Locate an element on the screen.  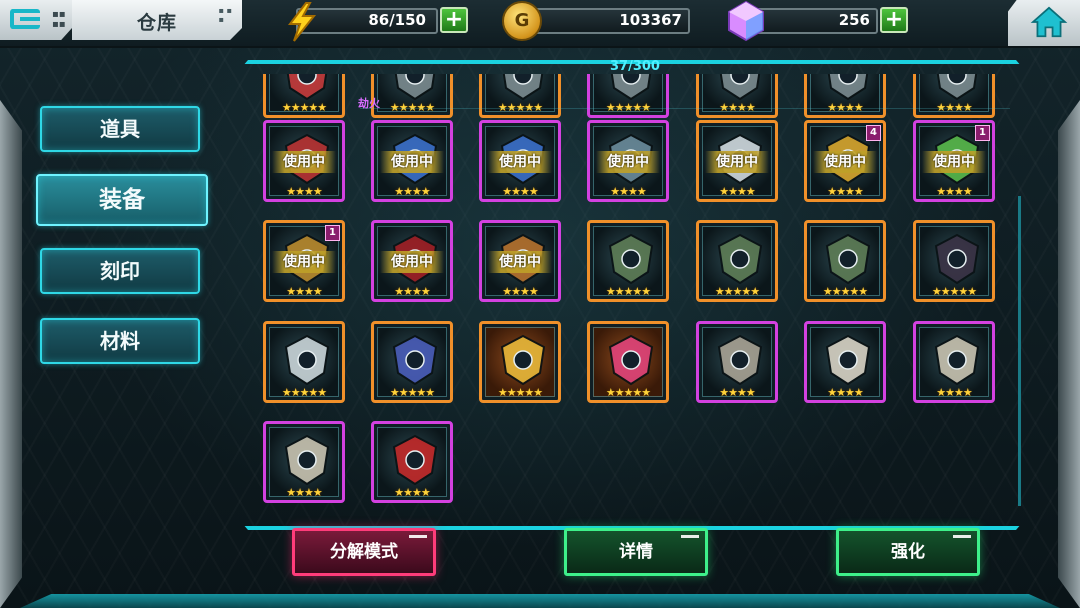
gem-counter: 256 + is located at coordinates (821, 21).